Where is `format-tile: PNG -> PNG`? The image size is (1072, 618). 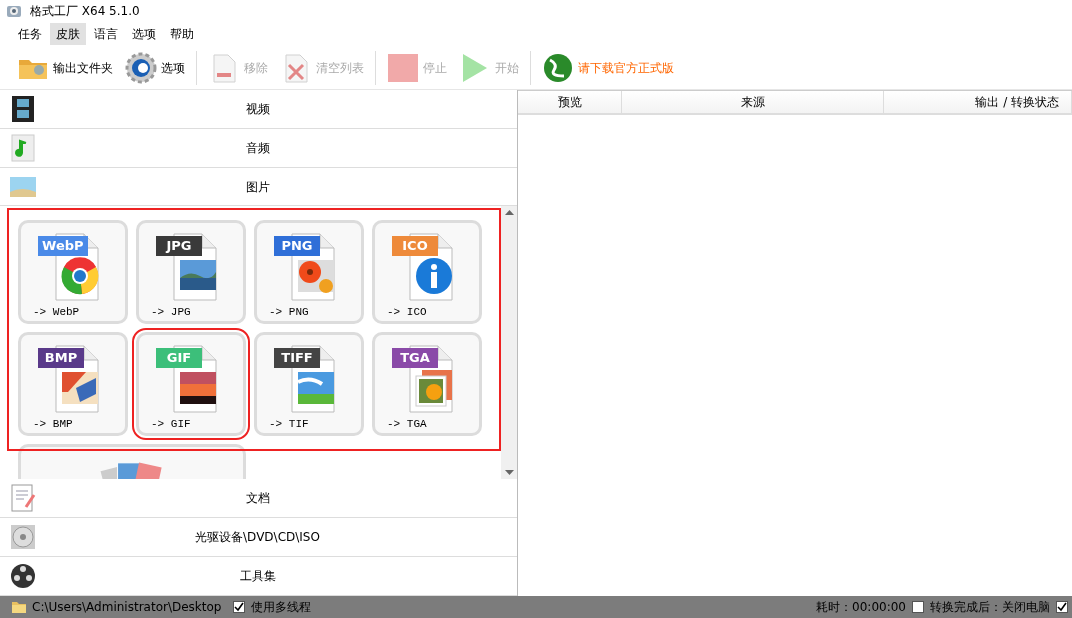
format-tile: PNG -> PNG is located at coordinates (309, 272).